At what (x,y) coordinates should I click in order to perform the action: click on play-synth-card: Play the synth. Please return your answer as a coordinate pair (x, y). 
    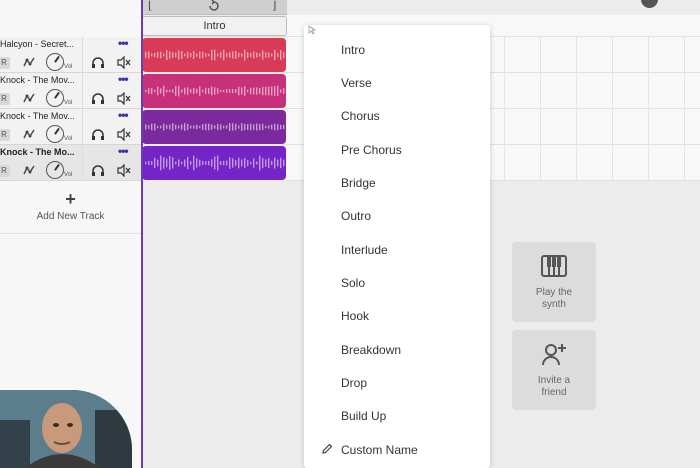
    Looking at the image, I should click on (554, 282).